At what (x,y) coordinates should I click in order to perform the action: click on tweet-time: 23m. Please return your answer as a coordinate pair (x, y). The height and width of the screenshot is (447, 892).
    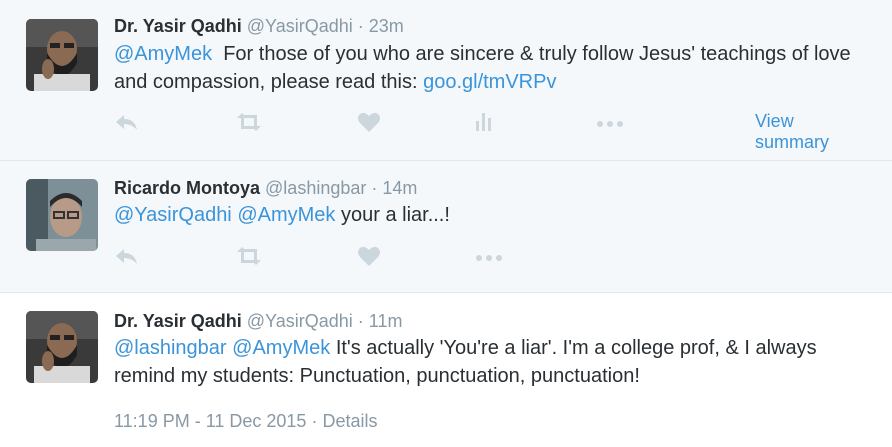
    Looking at the image, I should click on (386, 26).